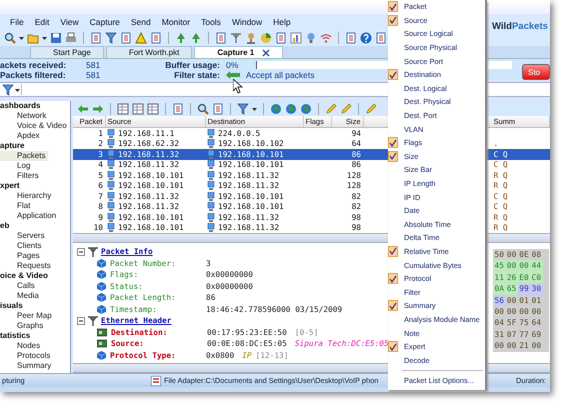  Describe the element at coordinates (196, 75) in the screenshot. I see `stat-label: Filter state:` at that location.